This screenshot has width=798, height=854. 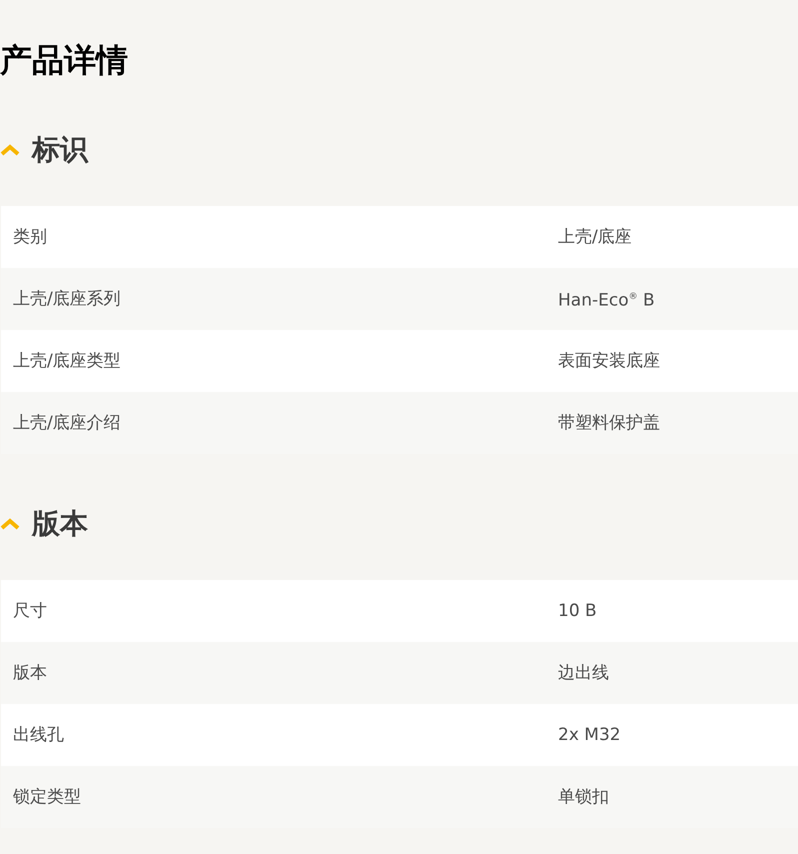 I want to click on spec-value: 表面安装底座, so click(x=609, y=361).